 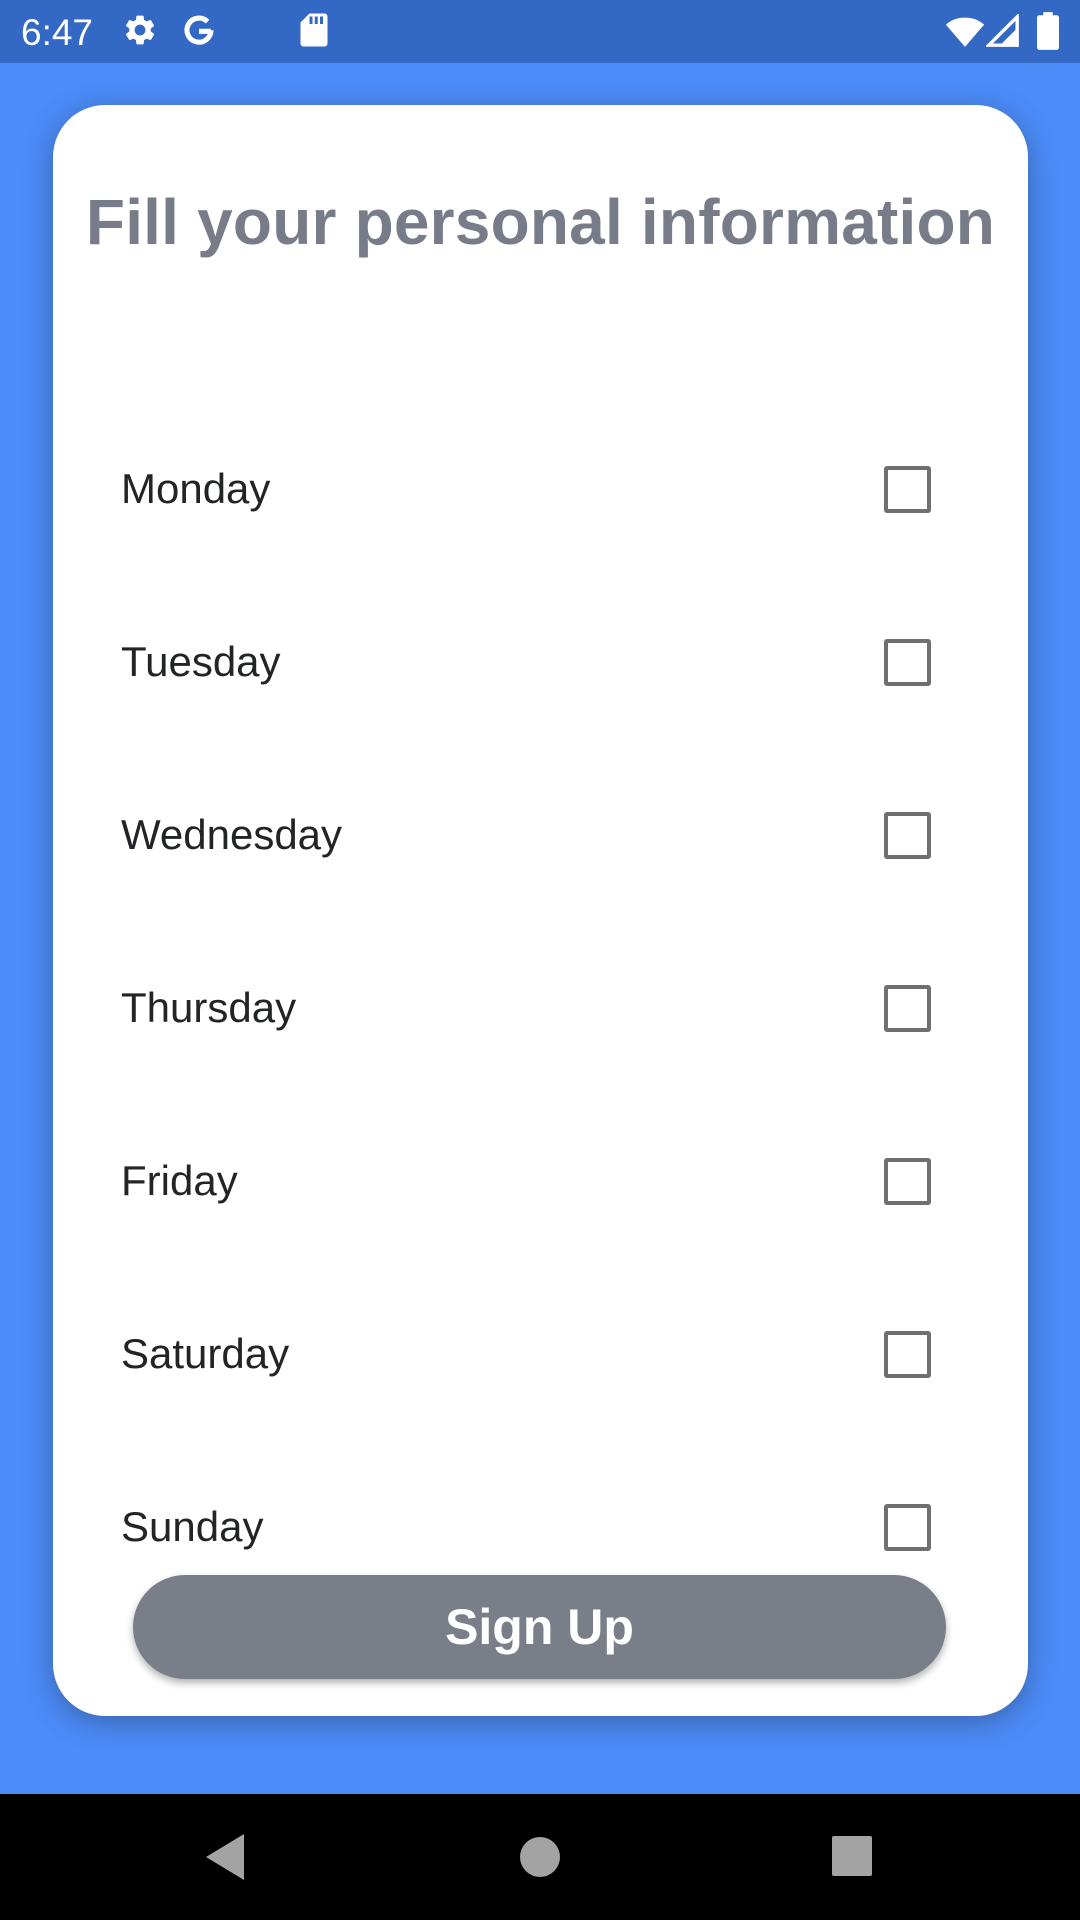 What do you see at coordinates (540, 31) in the screenshot?
I see `status-bar: 6:47` at bounding box center [540, 31].